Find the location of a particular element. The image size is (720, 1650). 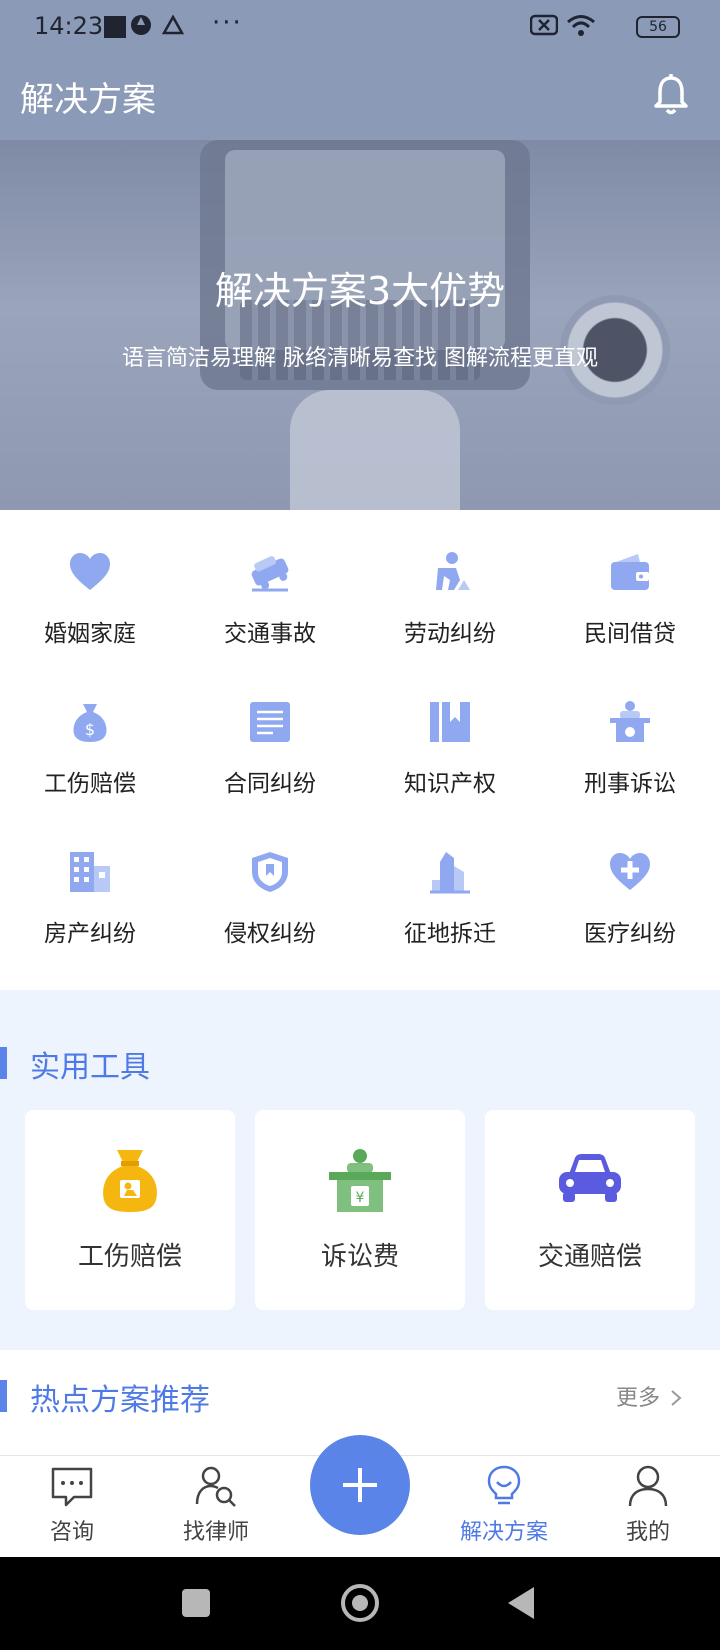

money-bag-icon: $ is located at coordinates (90, 723).